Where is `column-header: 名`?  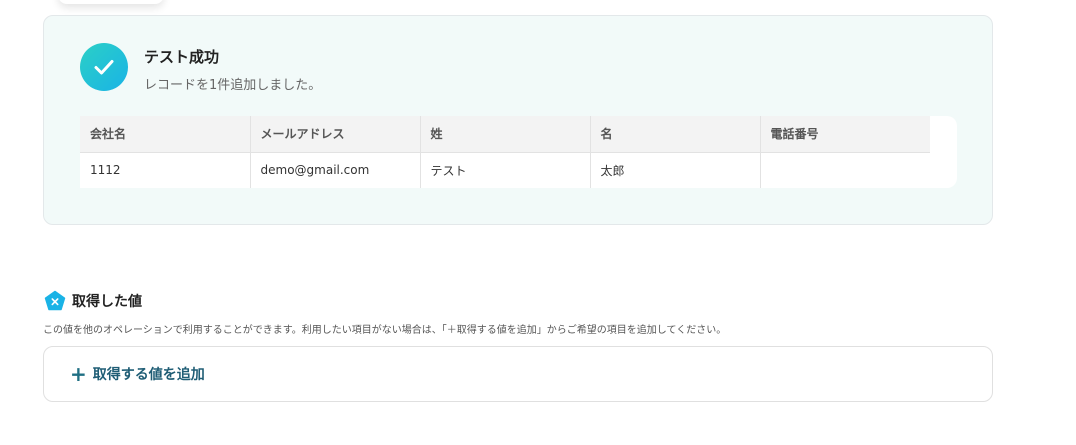
column-header: 名 is located at coordinates (675, 134).